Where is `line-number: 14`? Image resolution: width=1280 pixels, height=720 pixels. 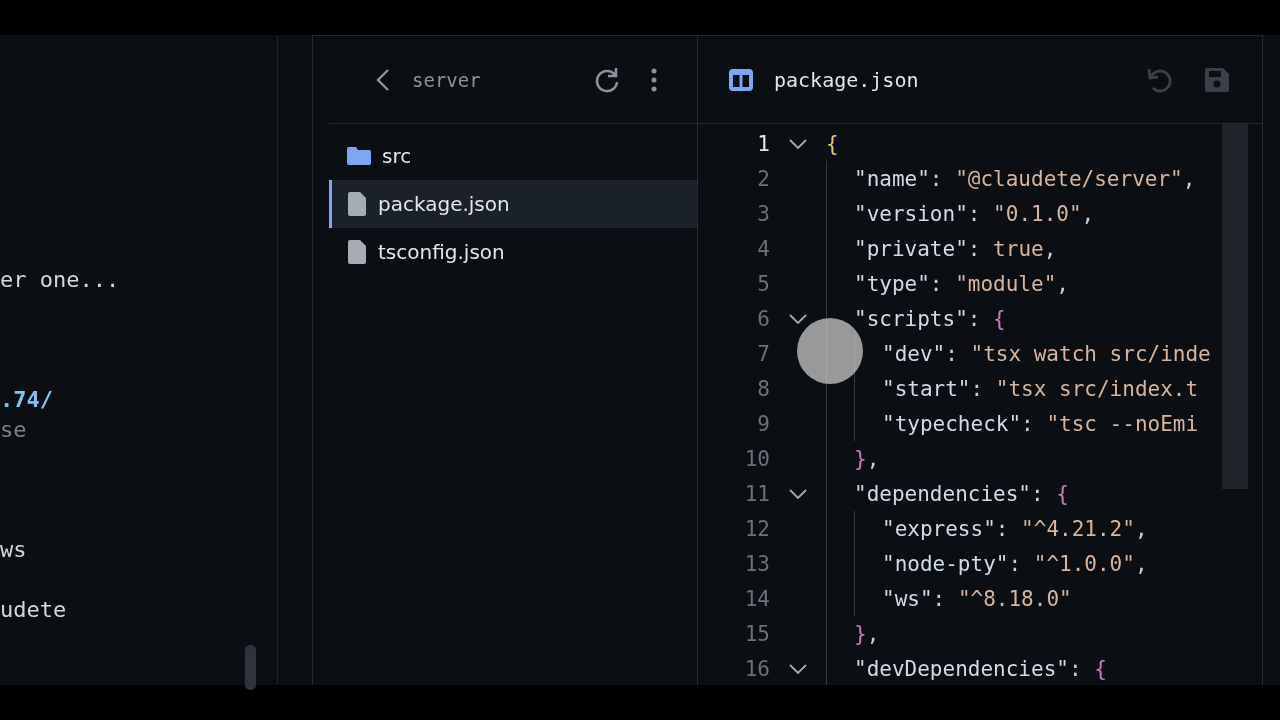 line-number: 14 is located at coordinates (756, 598).